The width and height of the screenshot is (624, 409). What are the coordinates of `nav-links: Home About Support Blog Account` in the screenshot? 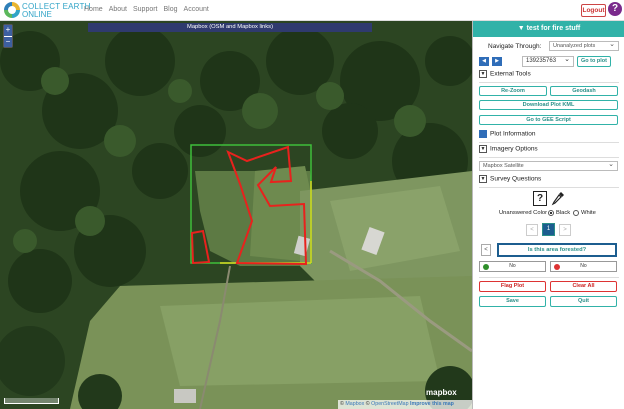 It's located at (146, 9).